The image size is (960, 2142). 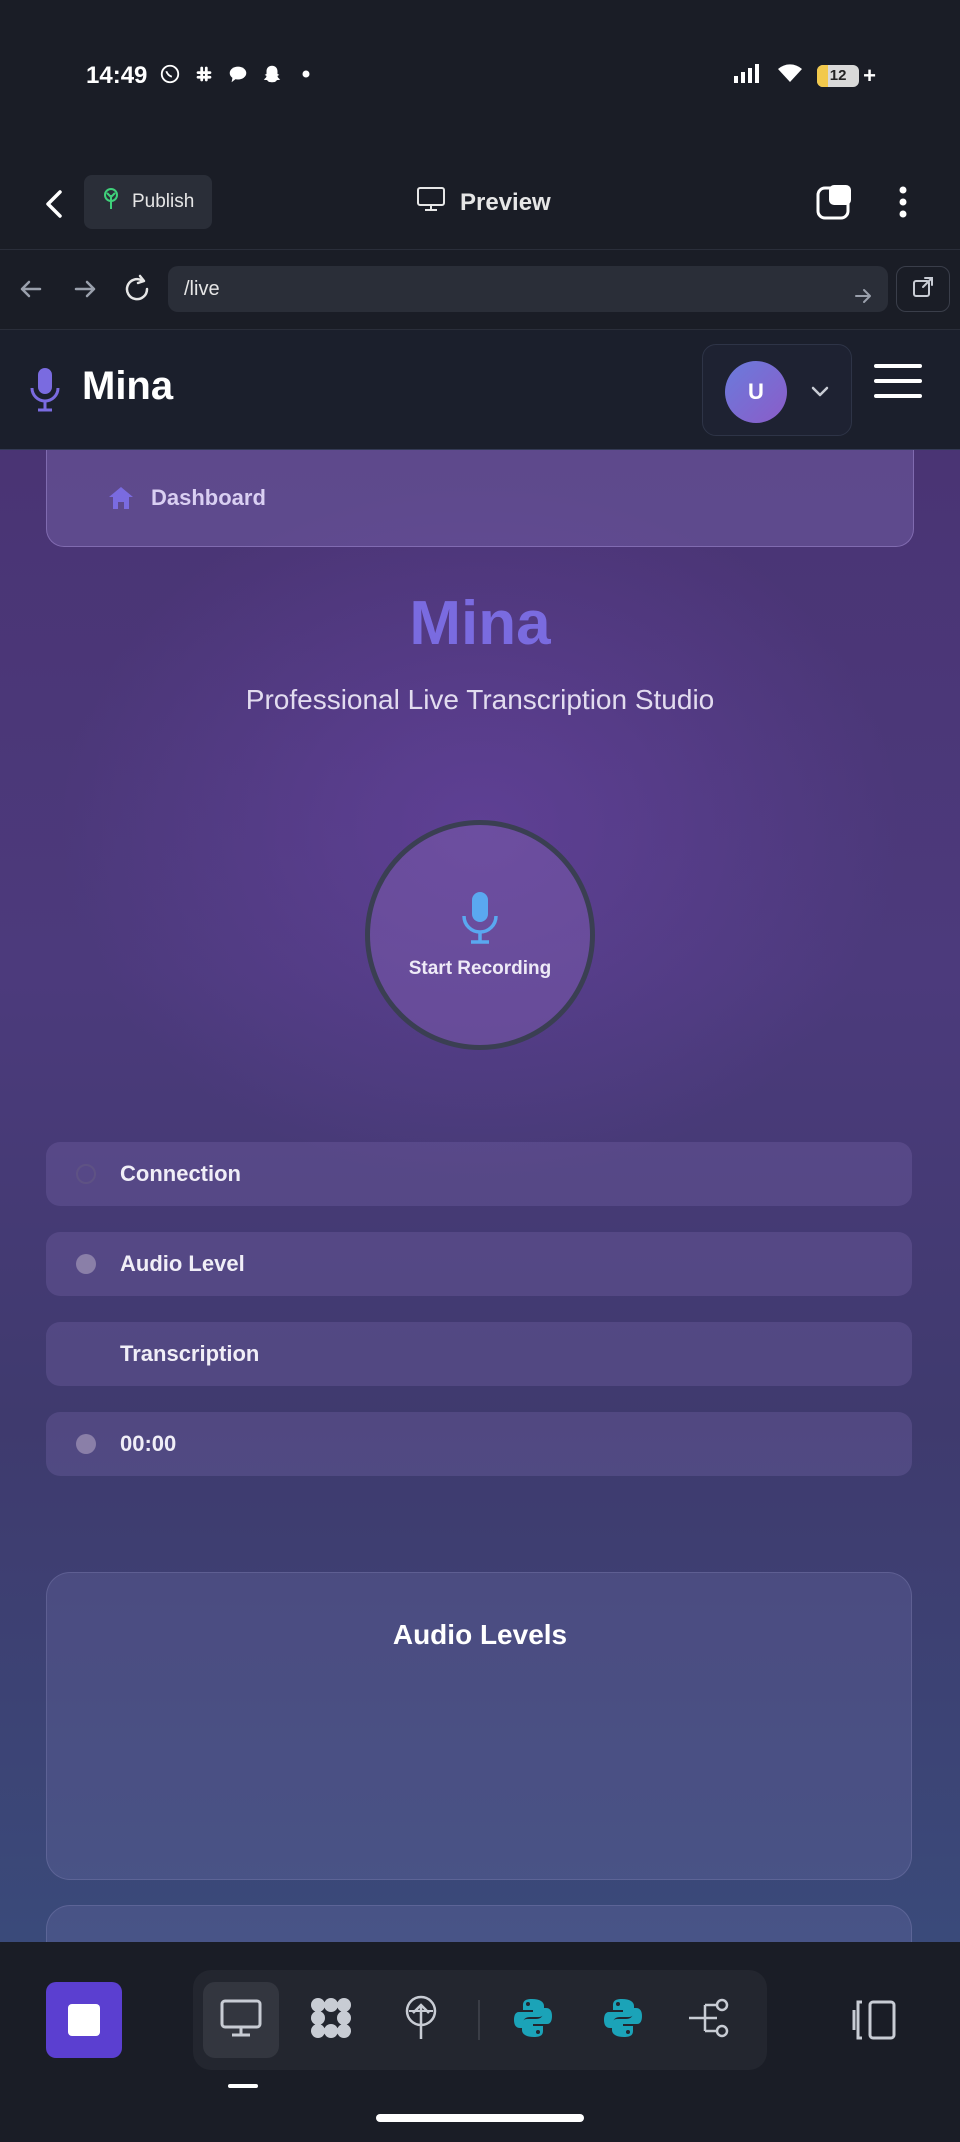 I want to click on dock, so click(x=480, y=2020).